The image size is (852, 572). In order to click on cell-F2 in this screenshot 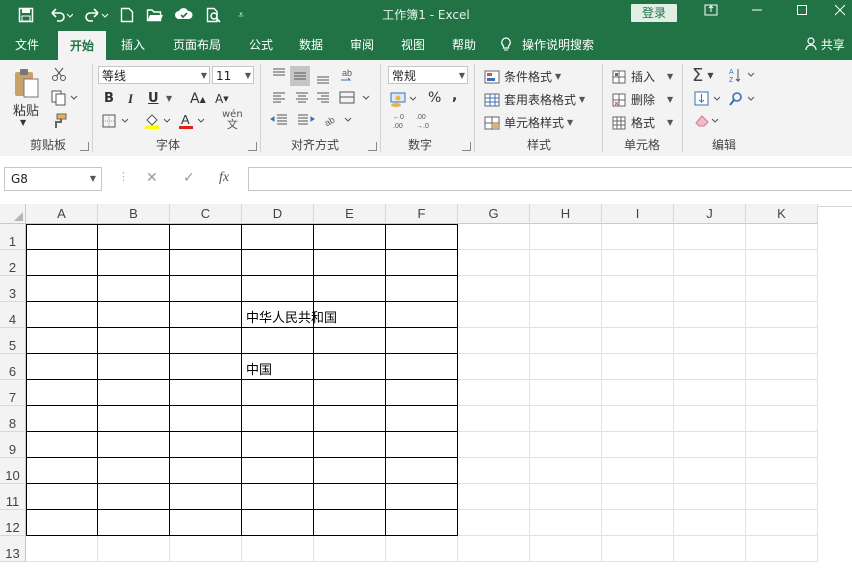, I will do `click(422, 263)`.